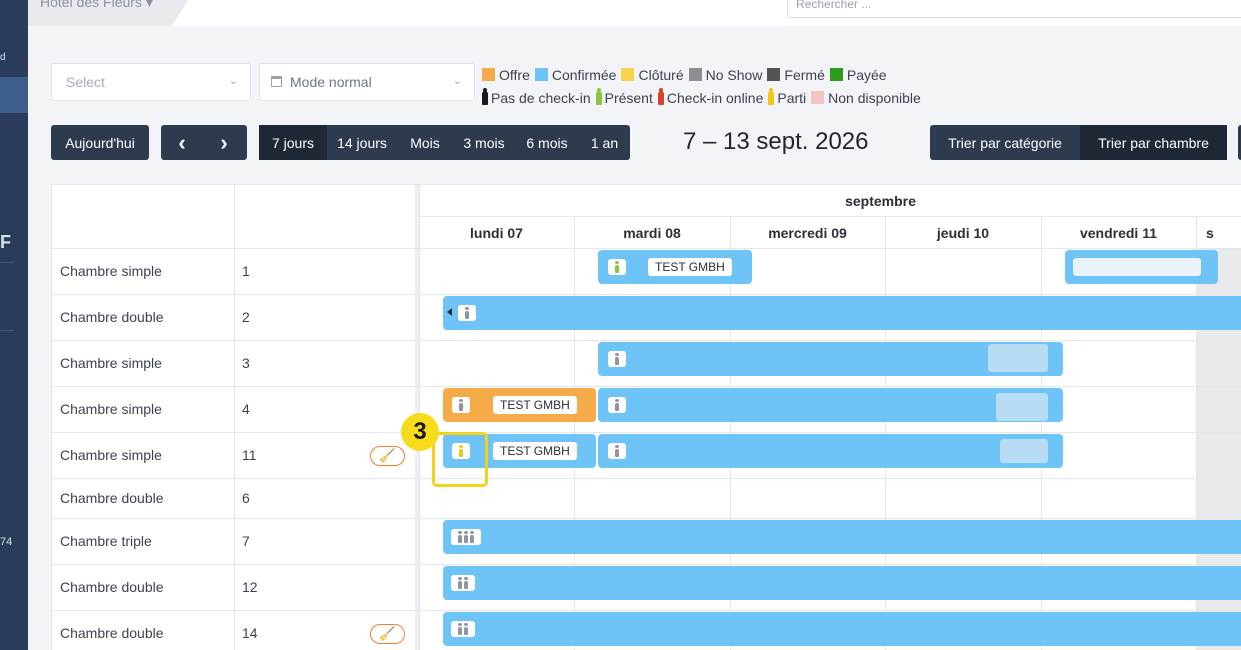 This screenshot has width=1241, height=650. What do you see at coordinates (276, 81) in the screenshot?
I see `calendar-icon` at bounding box center [276, 81].